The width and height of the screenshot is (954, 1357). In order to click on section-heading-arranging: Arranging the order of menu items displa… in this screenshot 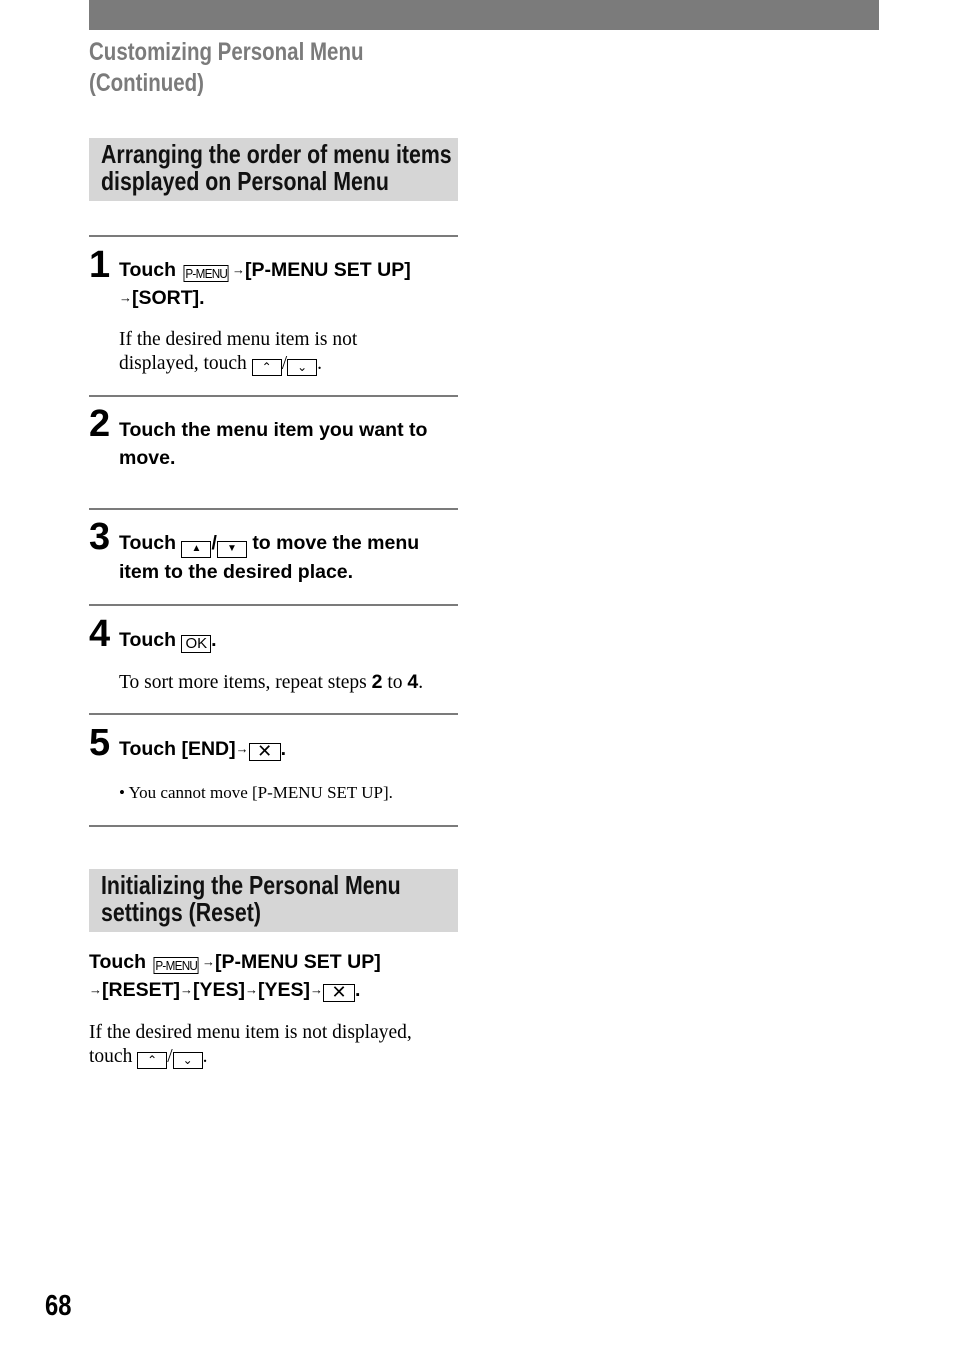, I will do `click(273, 169)`.